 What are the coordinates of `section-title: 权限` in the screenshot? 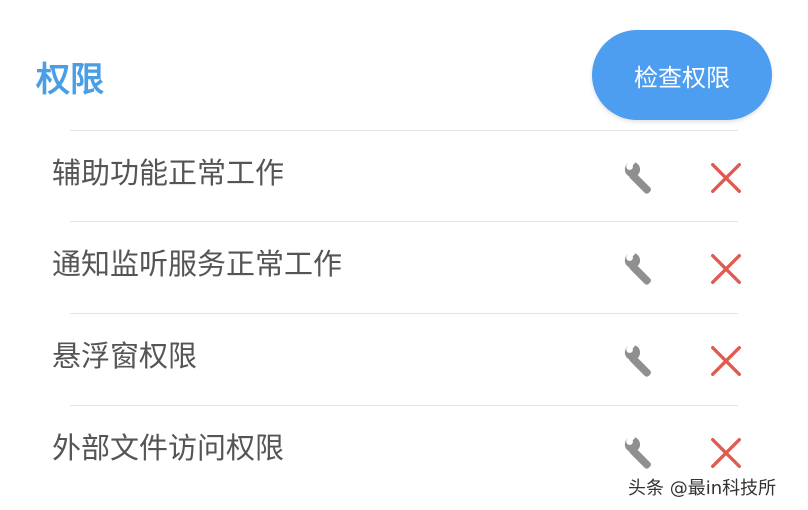 It's located at (70, 80).